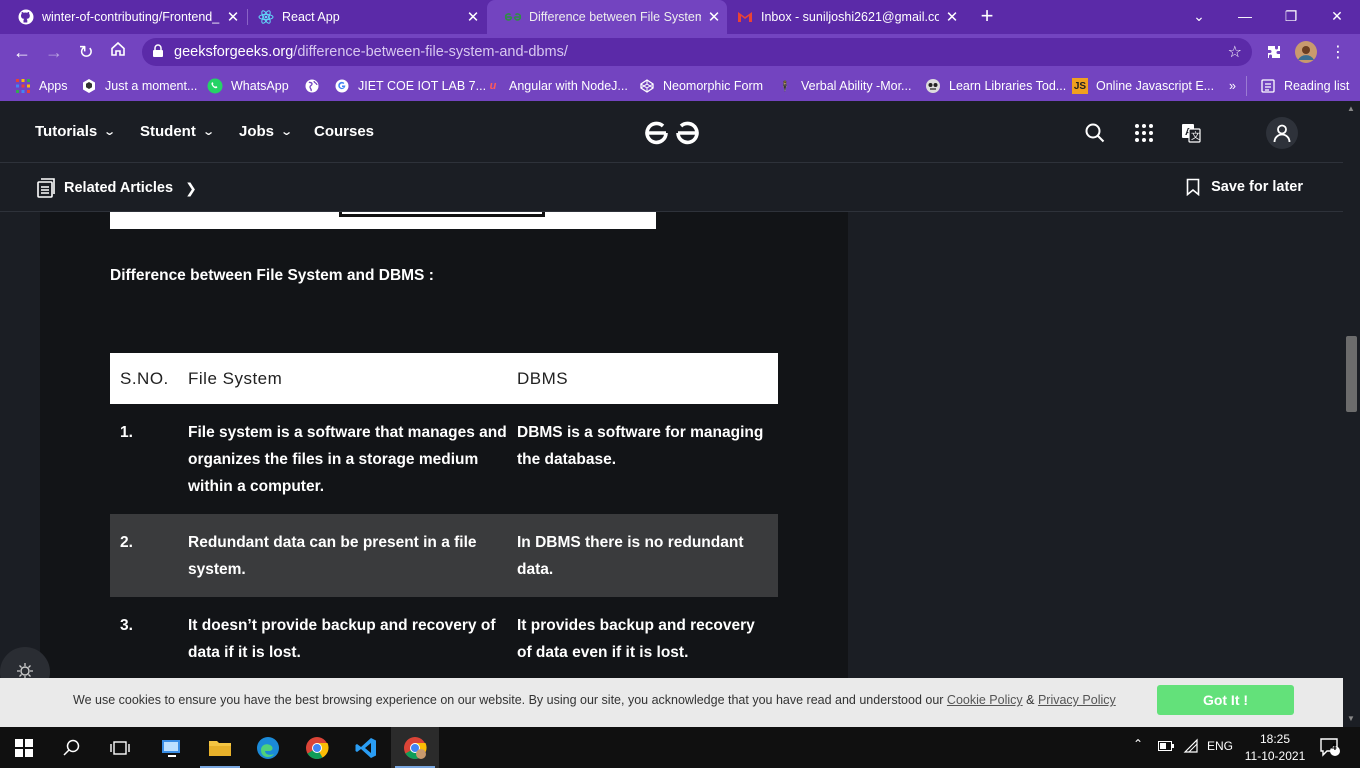  Describe the element at coordinates (415, 747) in the screenshot. I see `chrome-active-icon` at that location.